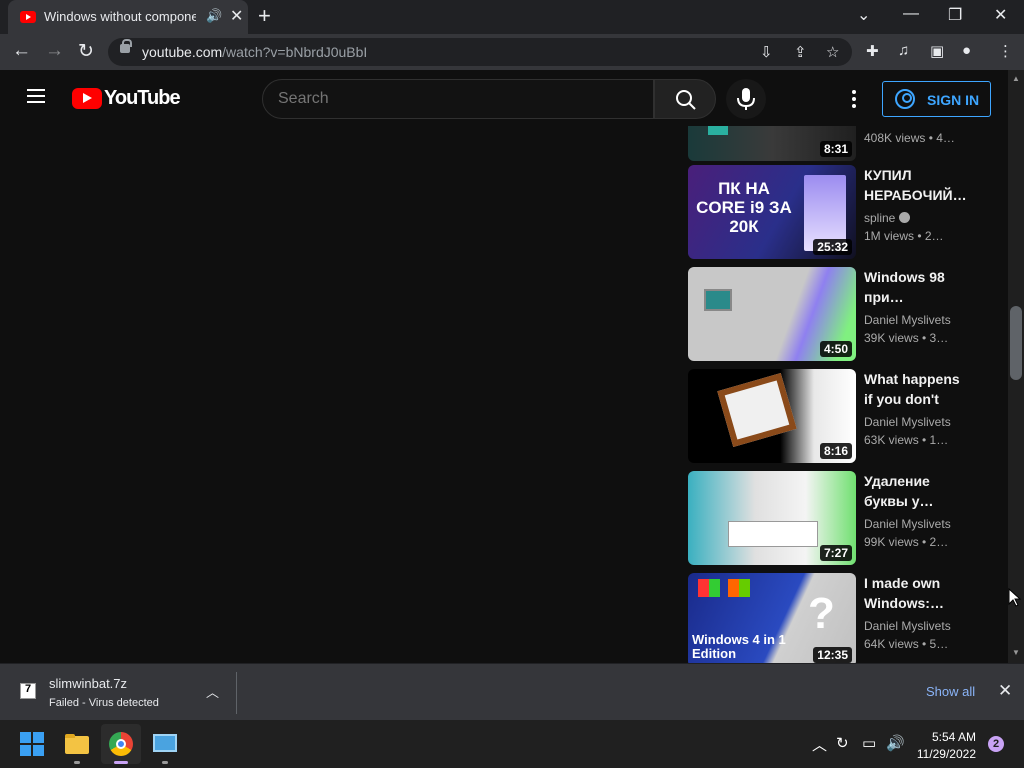  What do you see at coordinates (832, 52) in the screenshot?
I see `bookmark-star-icon: ☆` at bounding box center [832, 52].